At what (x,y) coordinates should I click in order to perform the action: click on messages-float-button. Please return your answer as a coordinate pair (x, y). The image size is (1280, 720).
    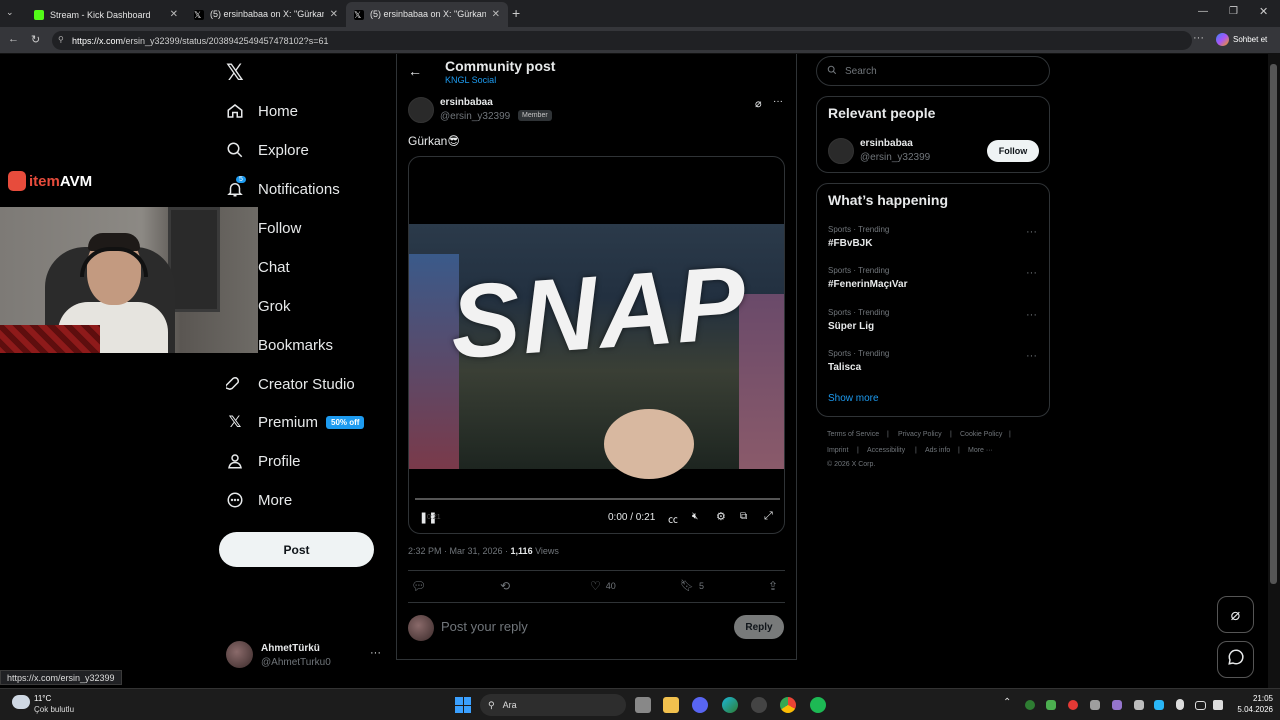
    Looking at the image, I should click on (1235, 659).